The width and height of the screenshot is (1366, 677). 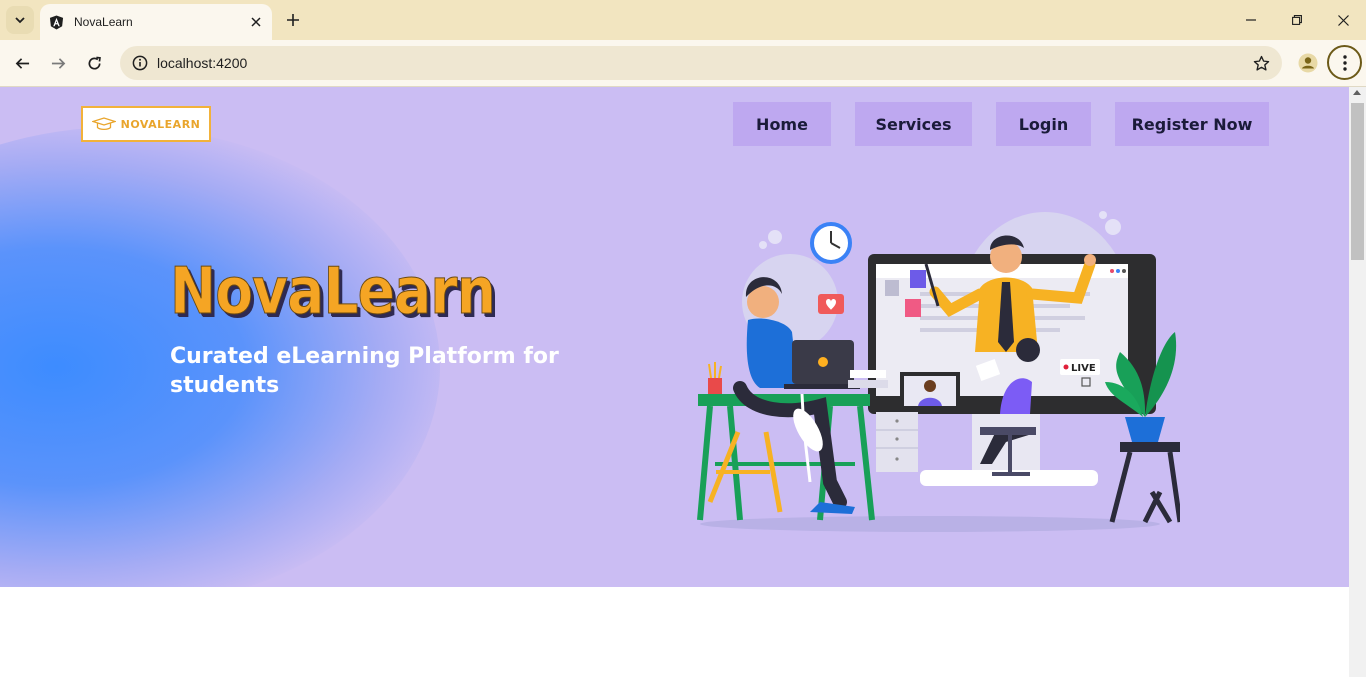 I want to click on bookmark-button, so click(x=1261, y=63).